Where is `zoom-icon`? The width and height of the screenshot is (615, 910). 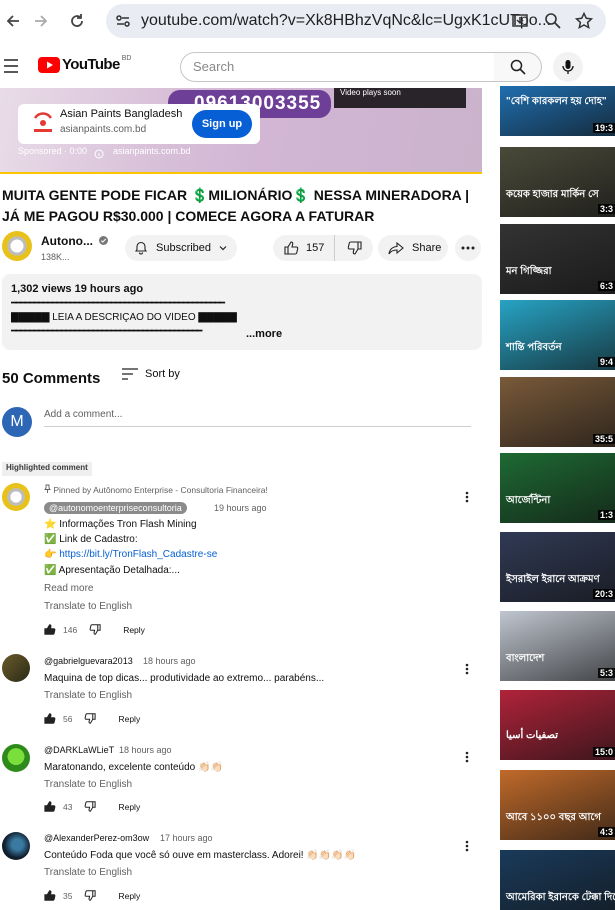 zoom-icon is located at coordinates (553, 21).